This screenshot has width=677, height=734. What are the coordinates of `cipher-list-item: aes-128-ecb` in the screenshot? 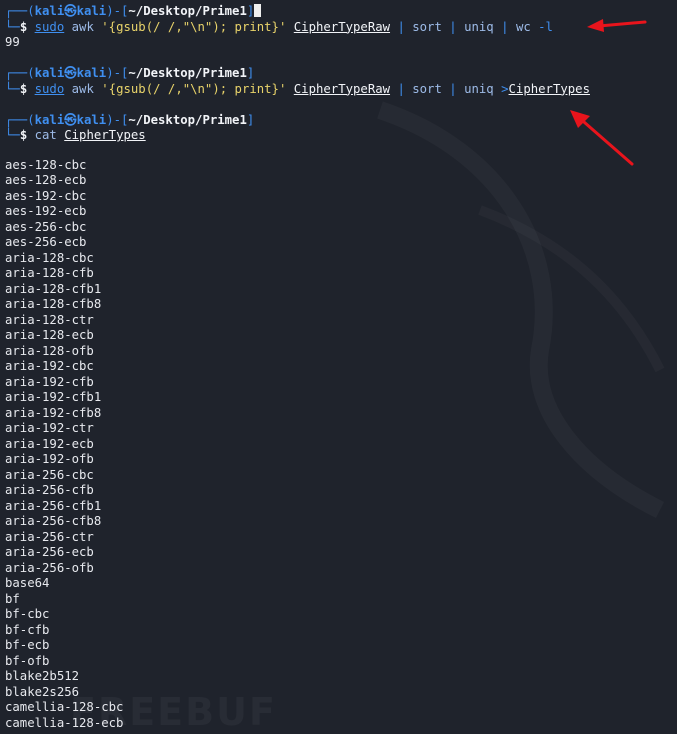 It's located at (46, 180).